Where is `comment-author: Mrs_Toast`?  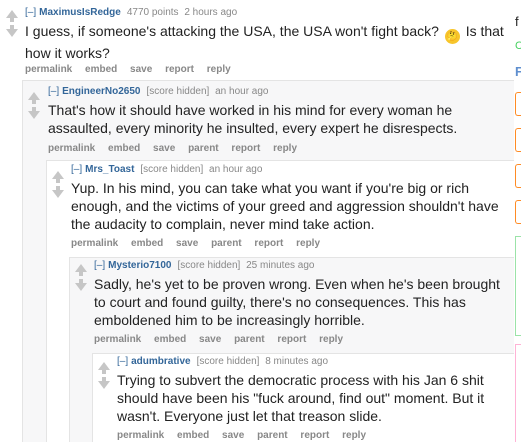
comment-author: Mrs_Toast is located at coordinates (109, 169).